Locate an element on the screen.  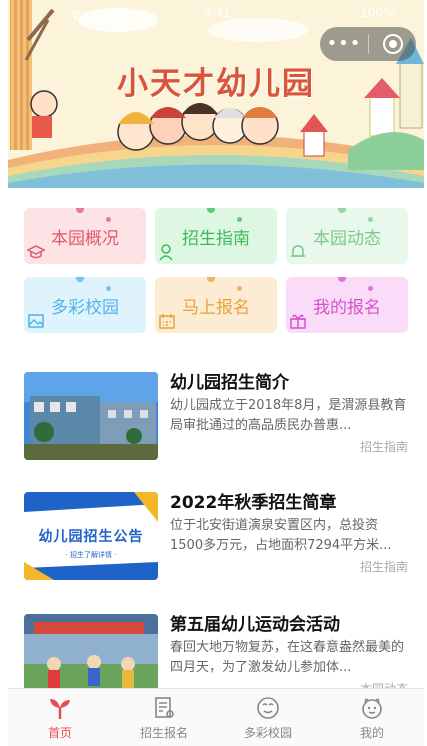
target-icon is located at coordinates (392, 44).